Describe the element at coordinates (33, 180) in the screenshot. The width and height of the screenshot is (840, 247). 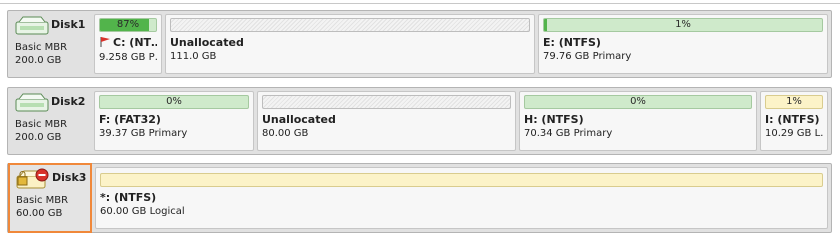
I see `locked-disk-icon` at that location.